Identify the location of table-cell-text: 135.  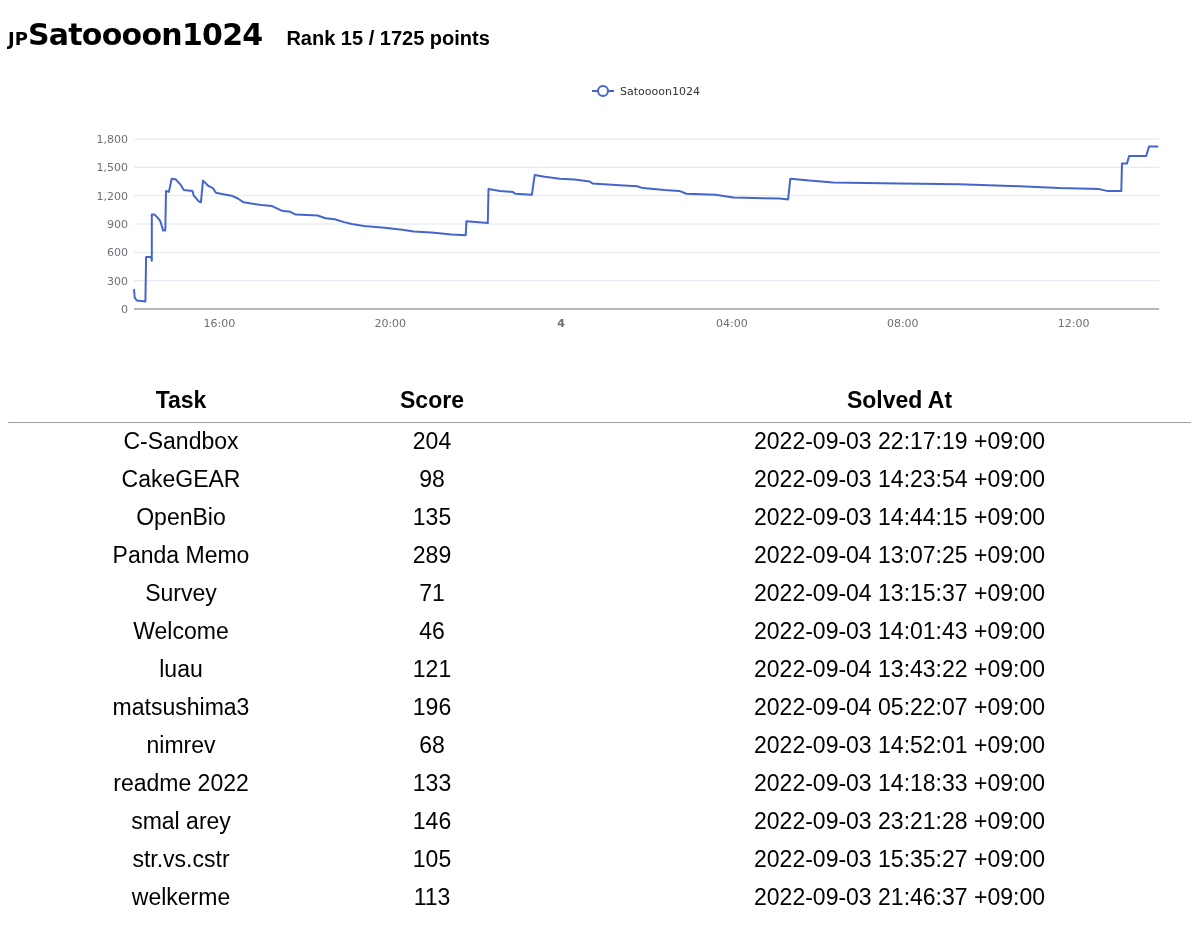
(432, 518).